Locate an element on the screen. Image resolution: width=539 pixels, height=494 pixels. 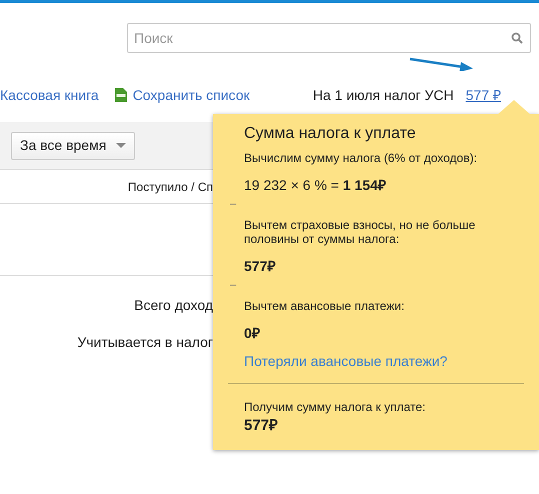
caret-icon is located at coordinates (121, 145).